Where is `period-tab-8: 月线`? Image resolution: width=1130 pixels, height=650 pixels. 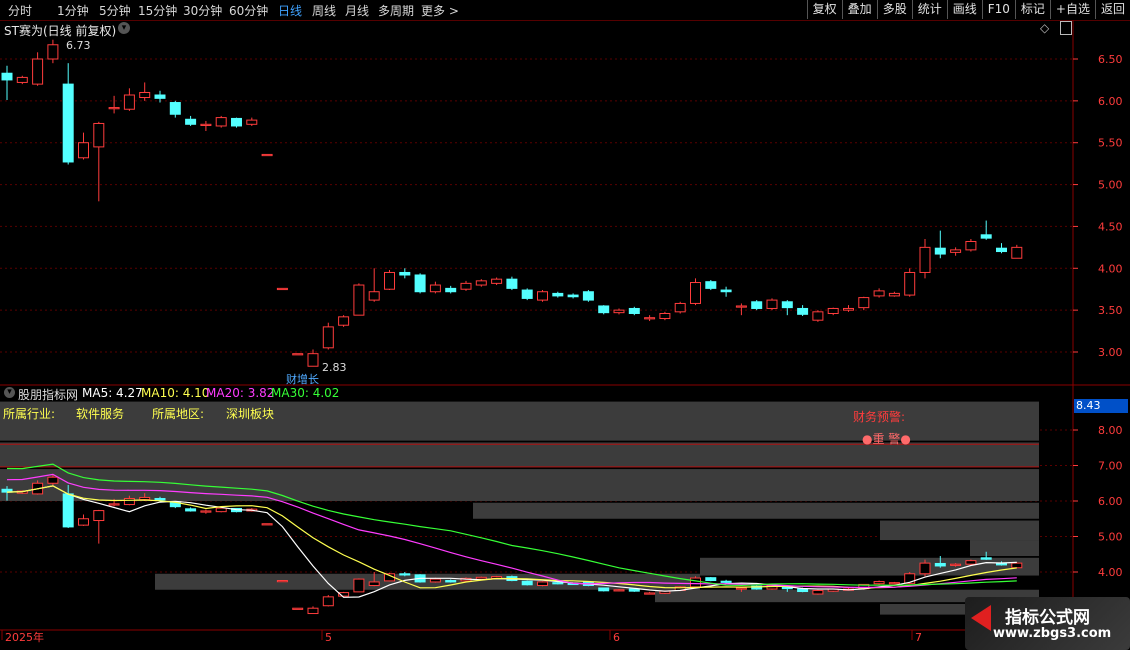 period-tab-8: 月线 is located at coordinates (357, 10).